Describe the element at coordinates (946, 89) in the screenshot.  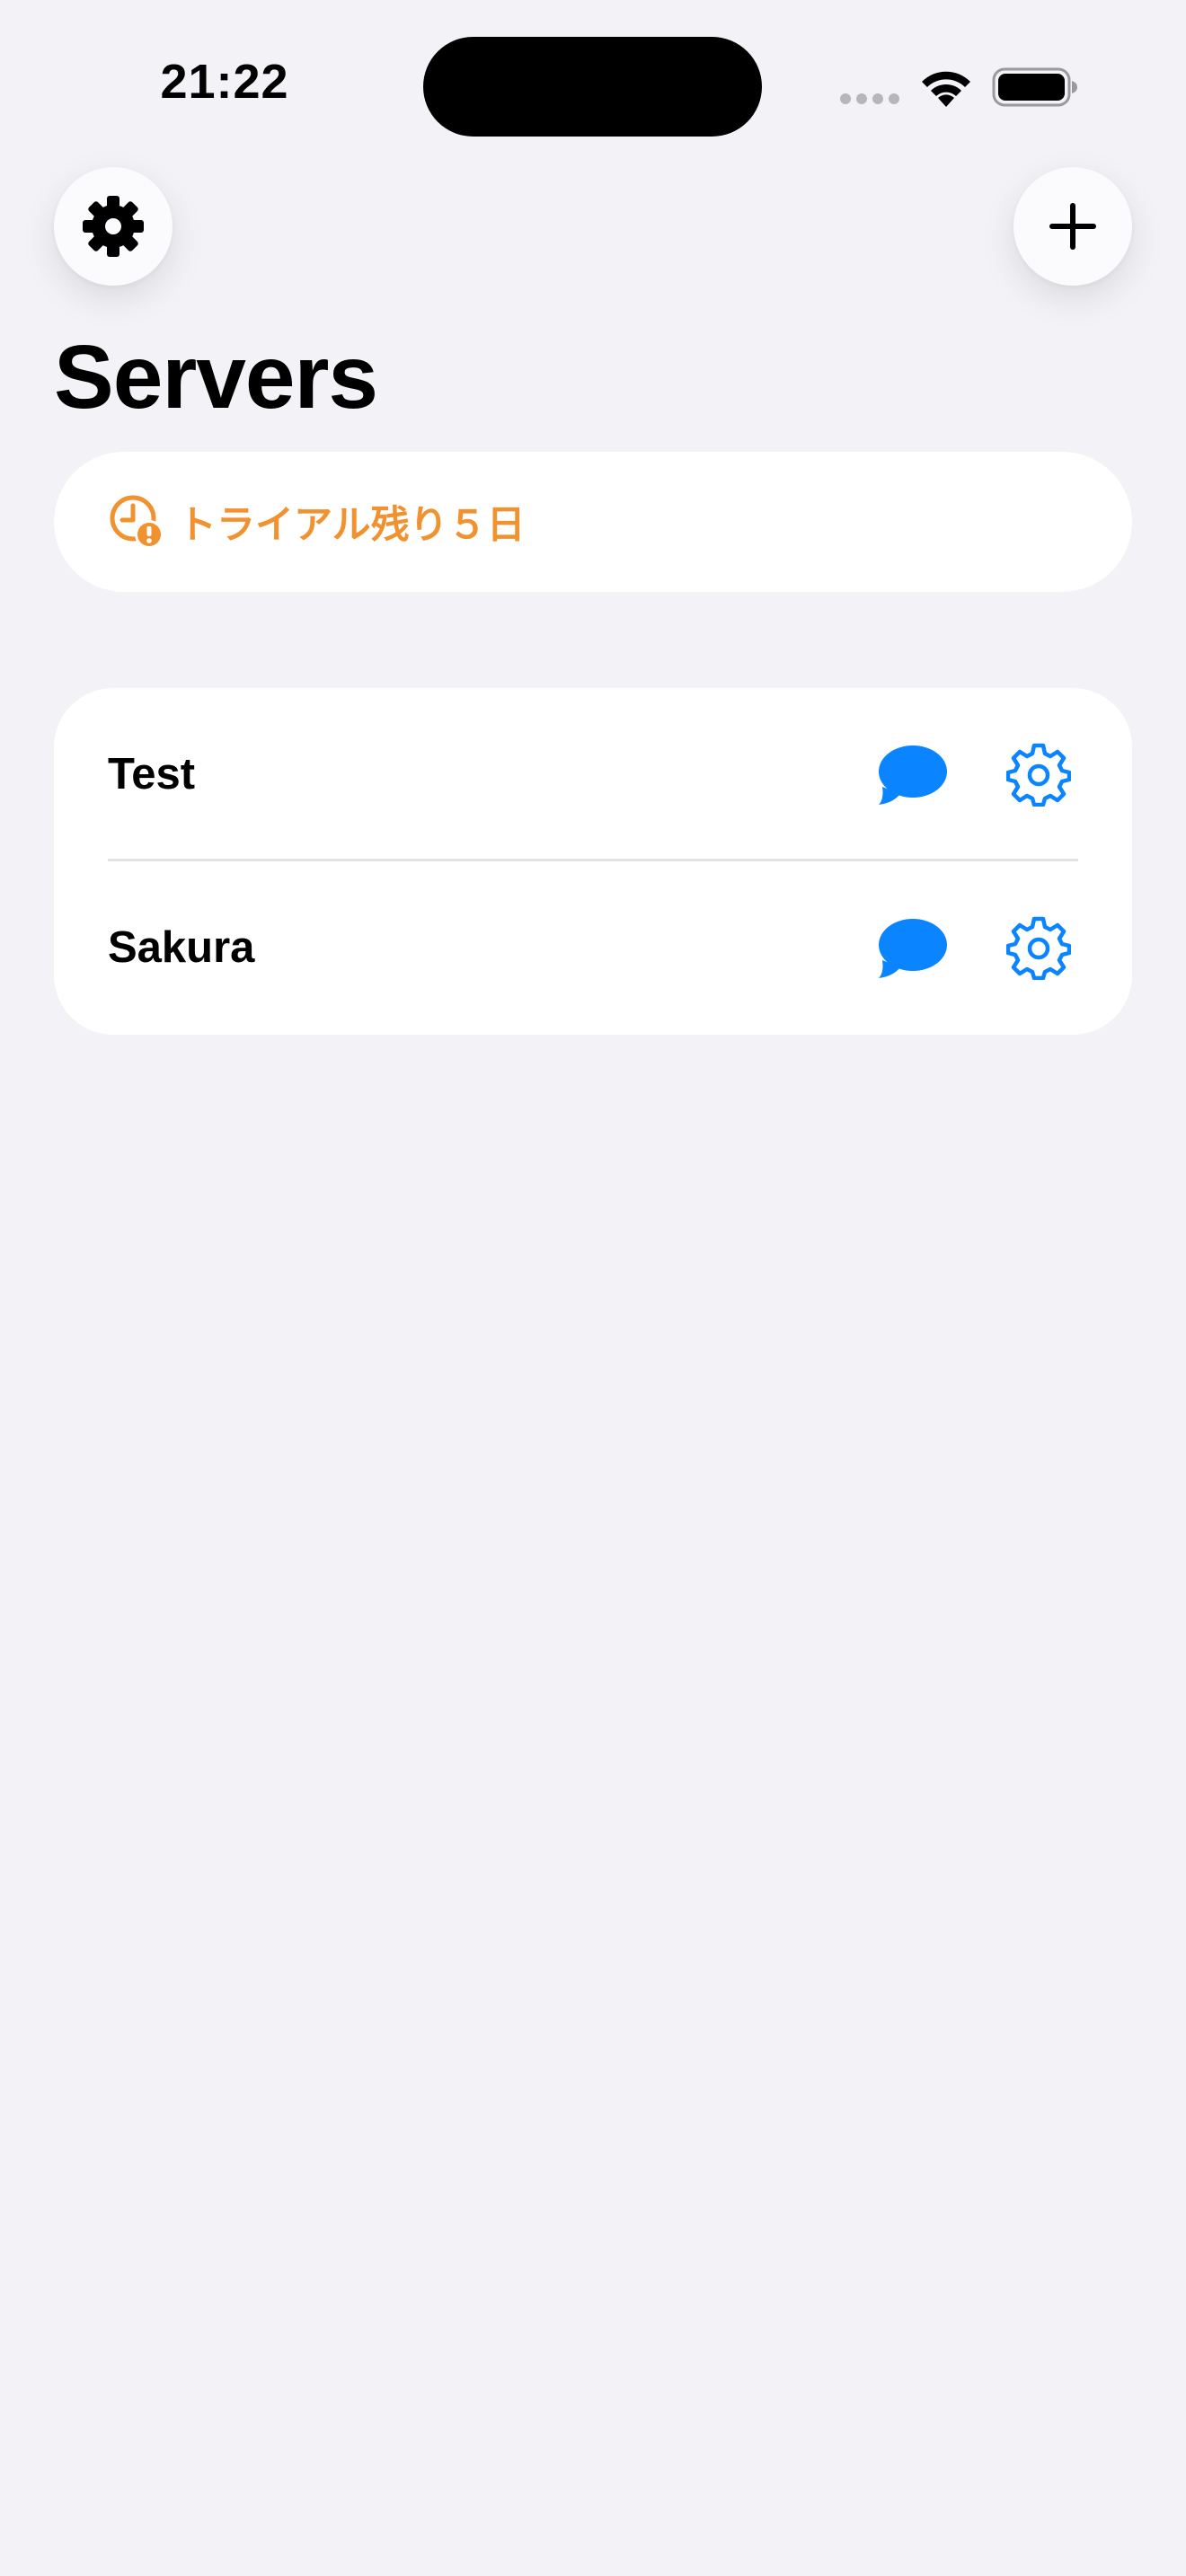
I see `wifi-icon` at that location.